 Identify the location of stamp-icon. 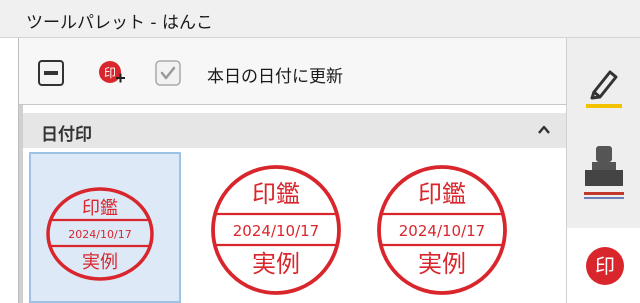
(604, 172).